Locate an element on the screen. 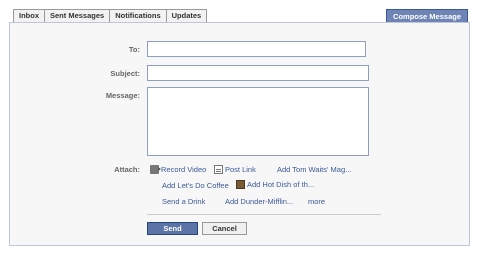 The width and height of the screenshot is (480, 255). post-link-link: Post Link is located at coordinates (235, 169).